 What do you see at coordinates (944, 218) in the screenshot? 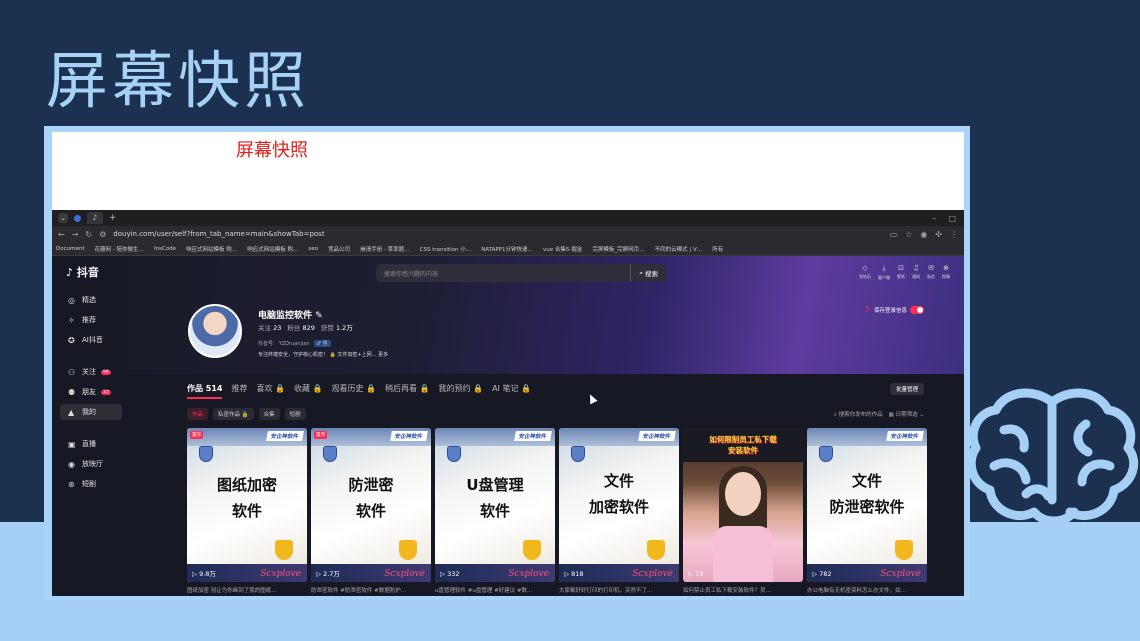
I see `window-controls: – ▢` at bounding box center [944, 218].